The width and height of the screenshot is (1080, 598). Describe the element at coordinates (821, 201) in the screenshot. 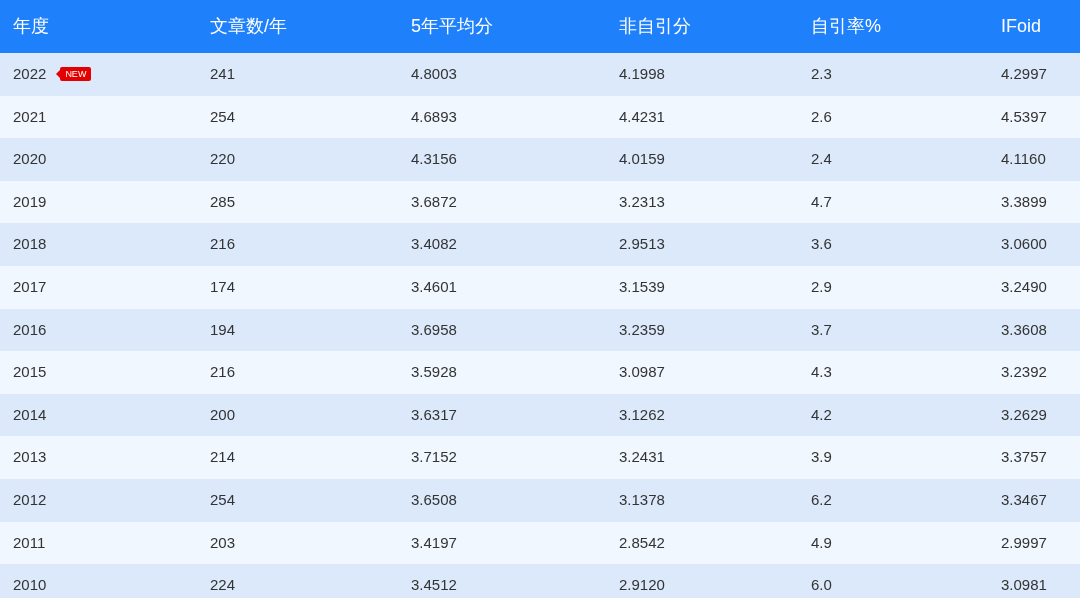

I see `table-cell-text: 4.7` at that location.